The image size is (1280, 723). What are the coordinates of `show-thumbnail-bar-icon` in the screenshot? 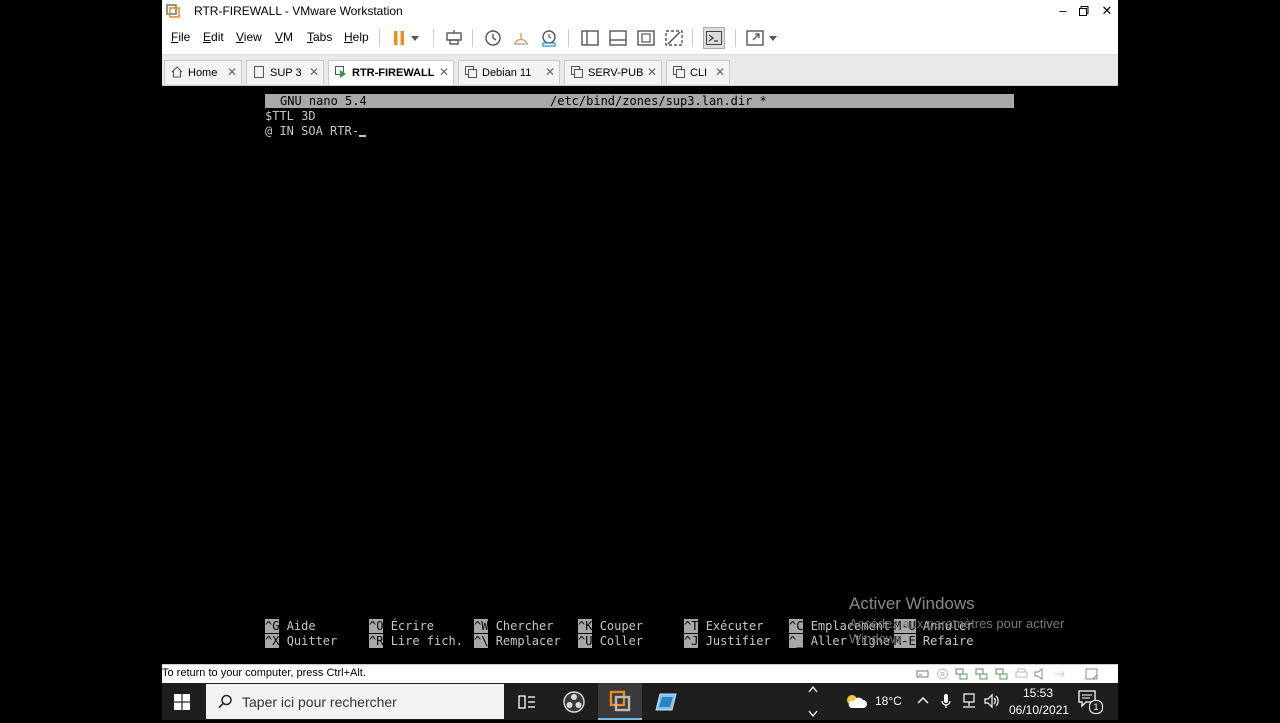 It's located at (618, 38).